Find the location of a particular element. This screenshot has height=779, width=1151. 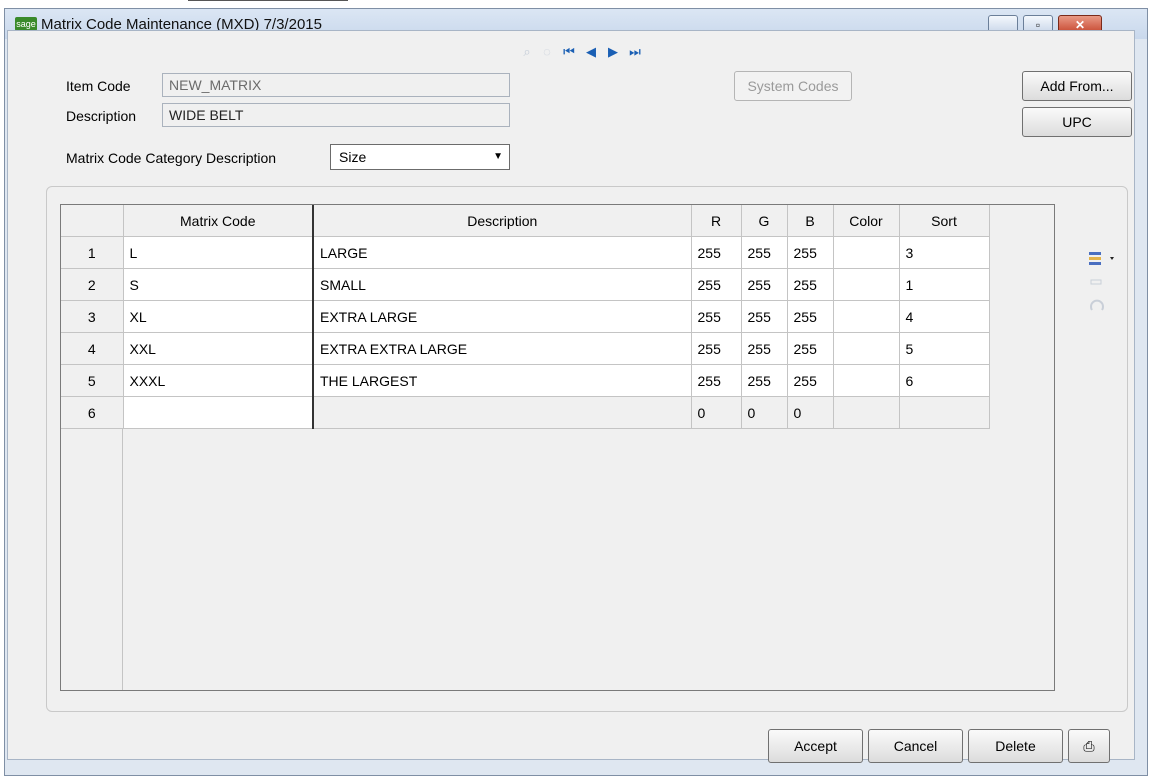

column-header: G is located at coordinates (764, 221).